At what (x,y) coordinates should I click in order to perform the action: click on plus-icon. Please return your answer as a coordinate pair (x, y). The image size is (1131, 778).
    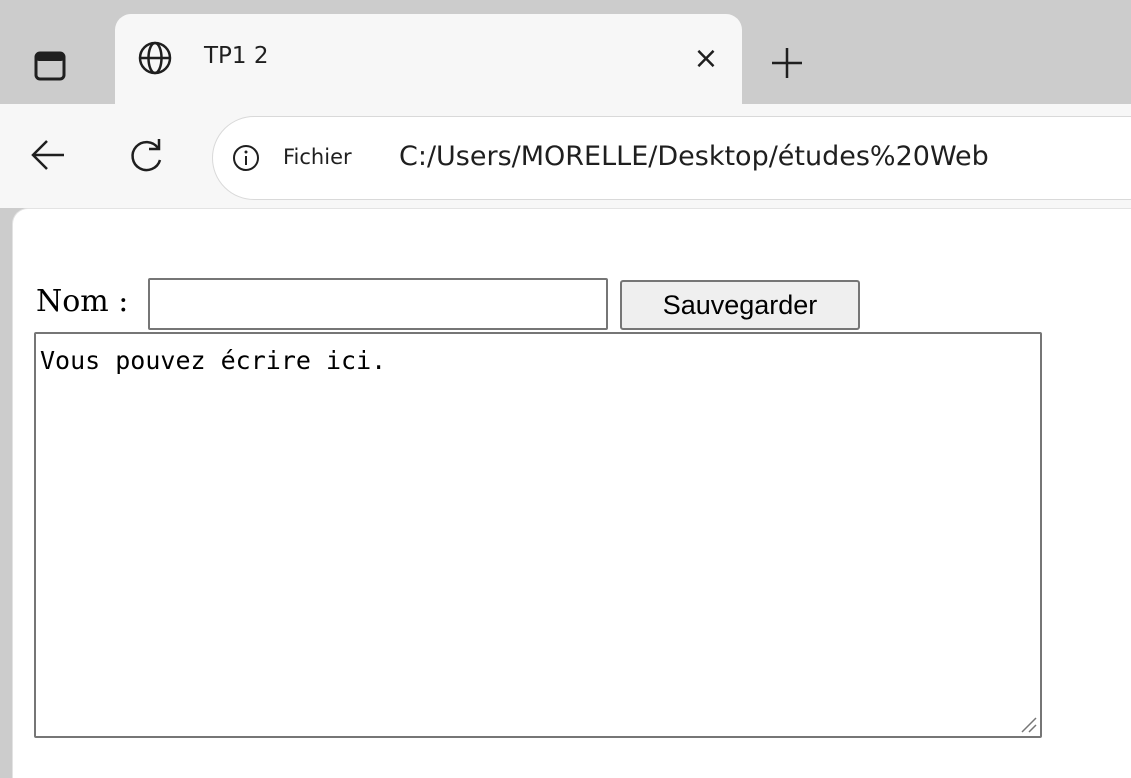
    Looking at the image, I should click on (787, 63).